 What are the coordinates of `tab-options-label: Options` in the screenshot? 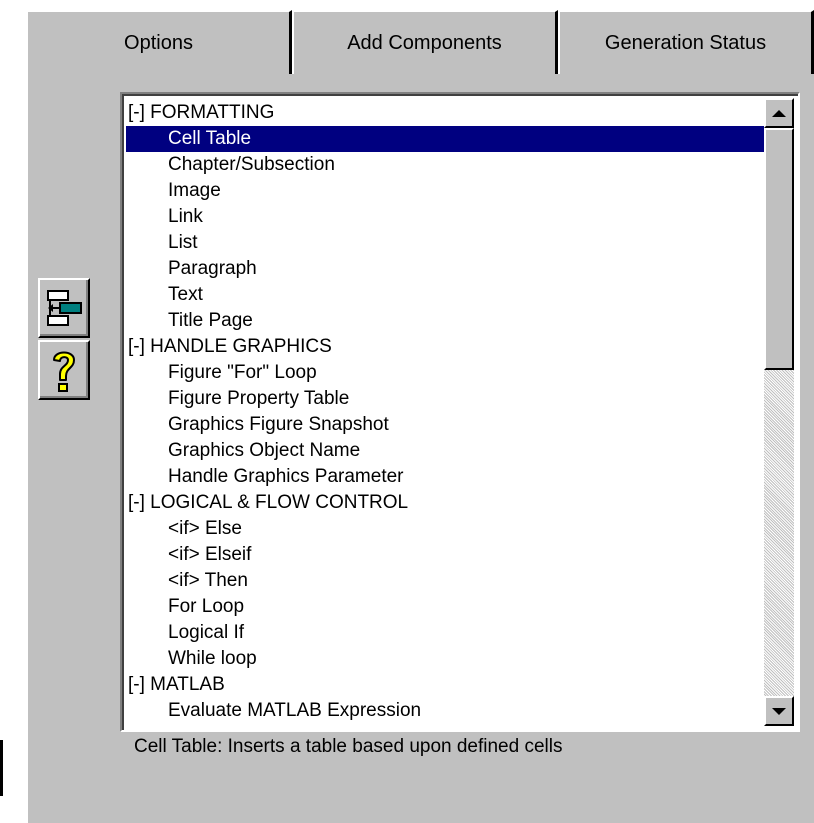 It's located at (158, 42).